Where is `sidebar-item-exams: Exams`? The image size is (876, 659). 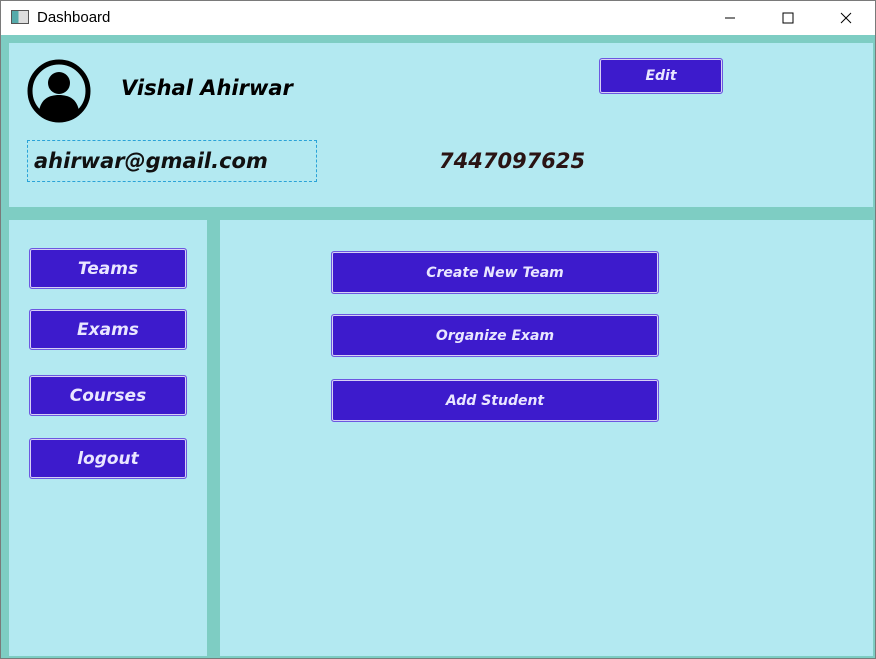
sidebar-item-exams: Exams is located at coordinates (108, 329).